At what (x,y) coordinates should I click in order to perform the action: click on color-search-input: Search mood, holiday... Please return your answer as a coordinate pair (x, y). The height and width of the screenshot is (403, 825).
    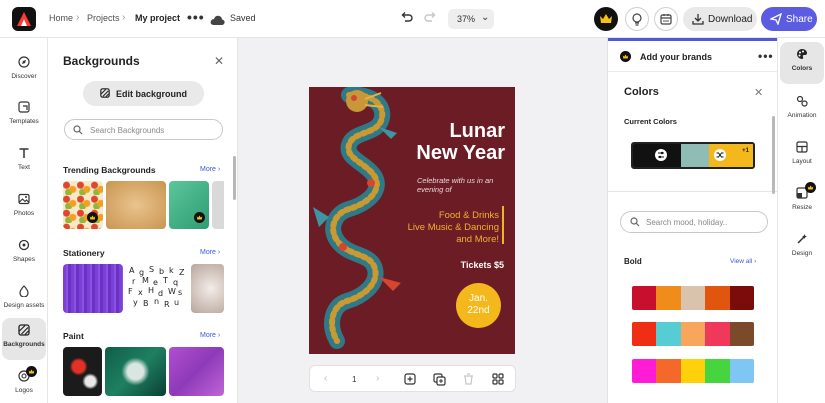
    Looking at the image, I should click on (694, 222).